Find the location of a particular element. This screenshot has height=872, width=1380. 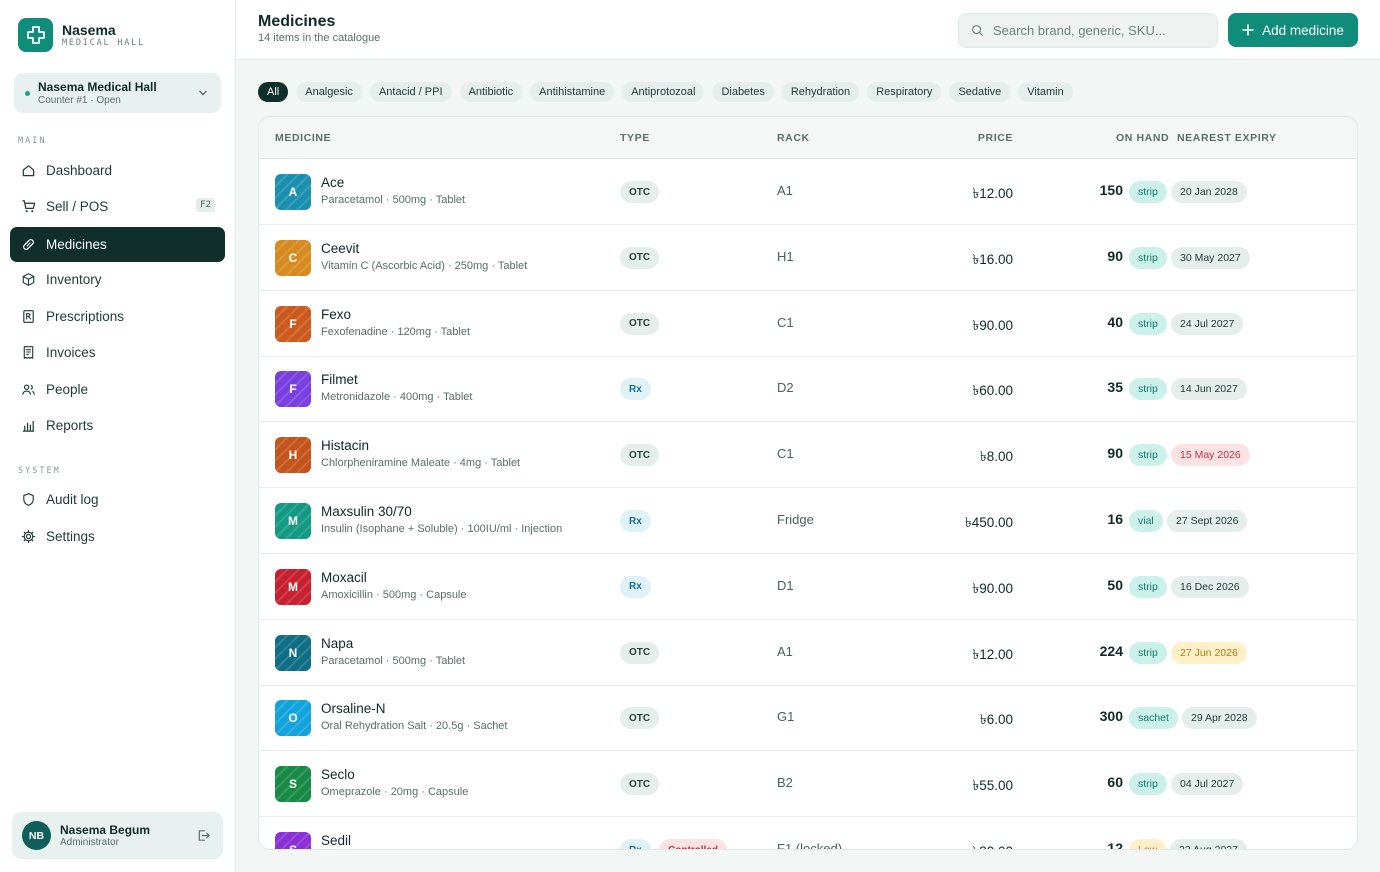

medicine-description: Amoxicillin · 500mg · Capsule is located at coordinates (394, 594).